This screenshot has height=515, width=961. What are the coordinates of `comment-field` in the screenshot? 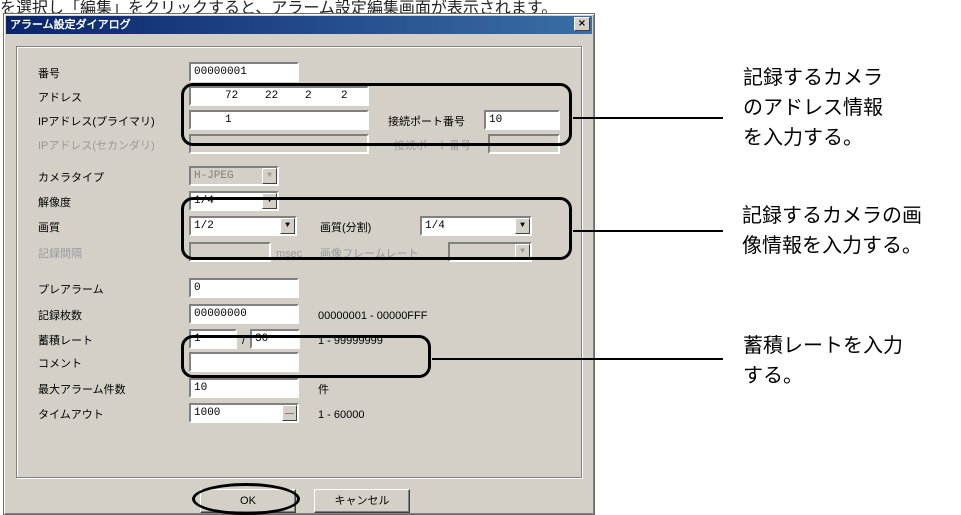 It's located at (244, 362).